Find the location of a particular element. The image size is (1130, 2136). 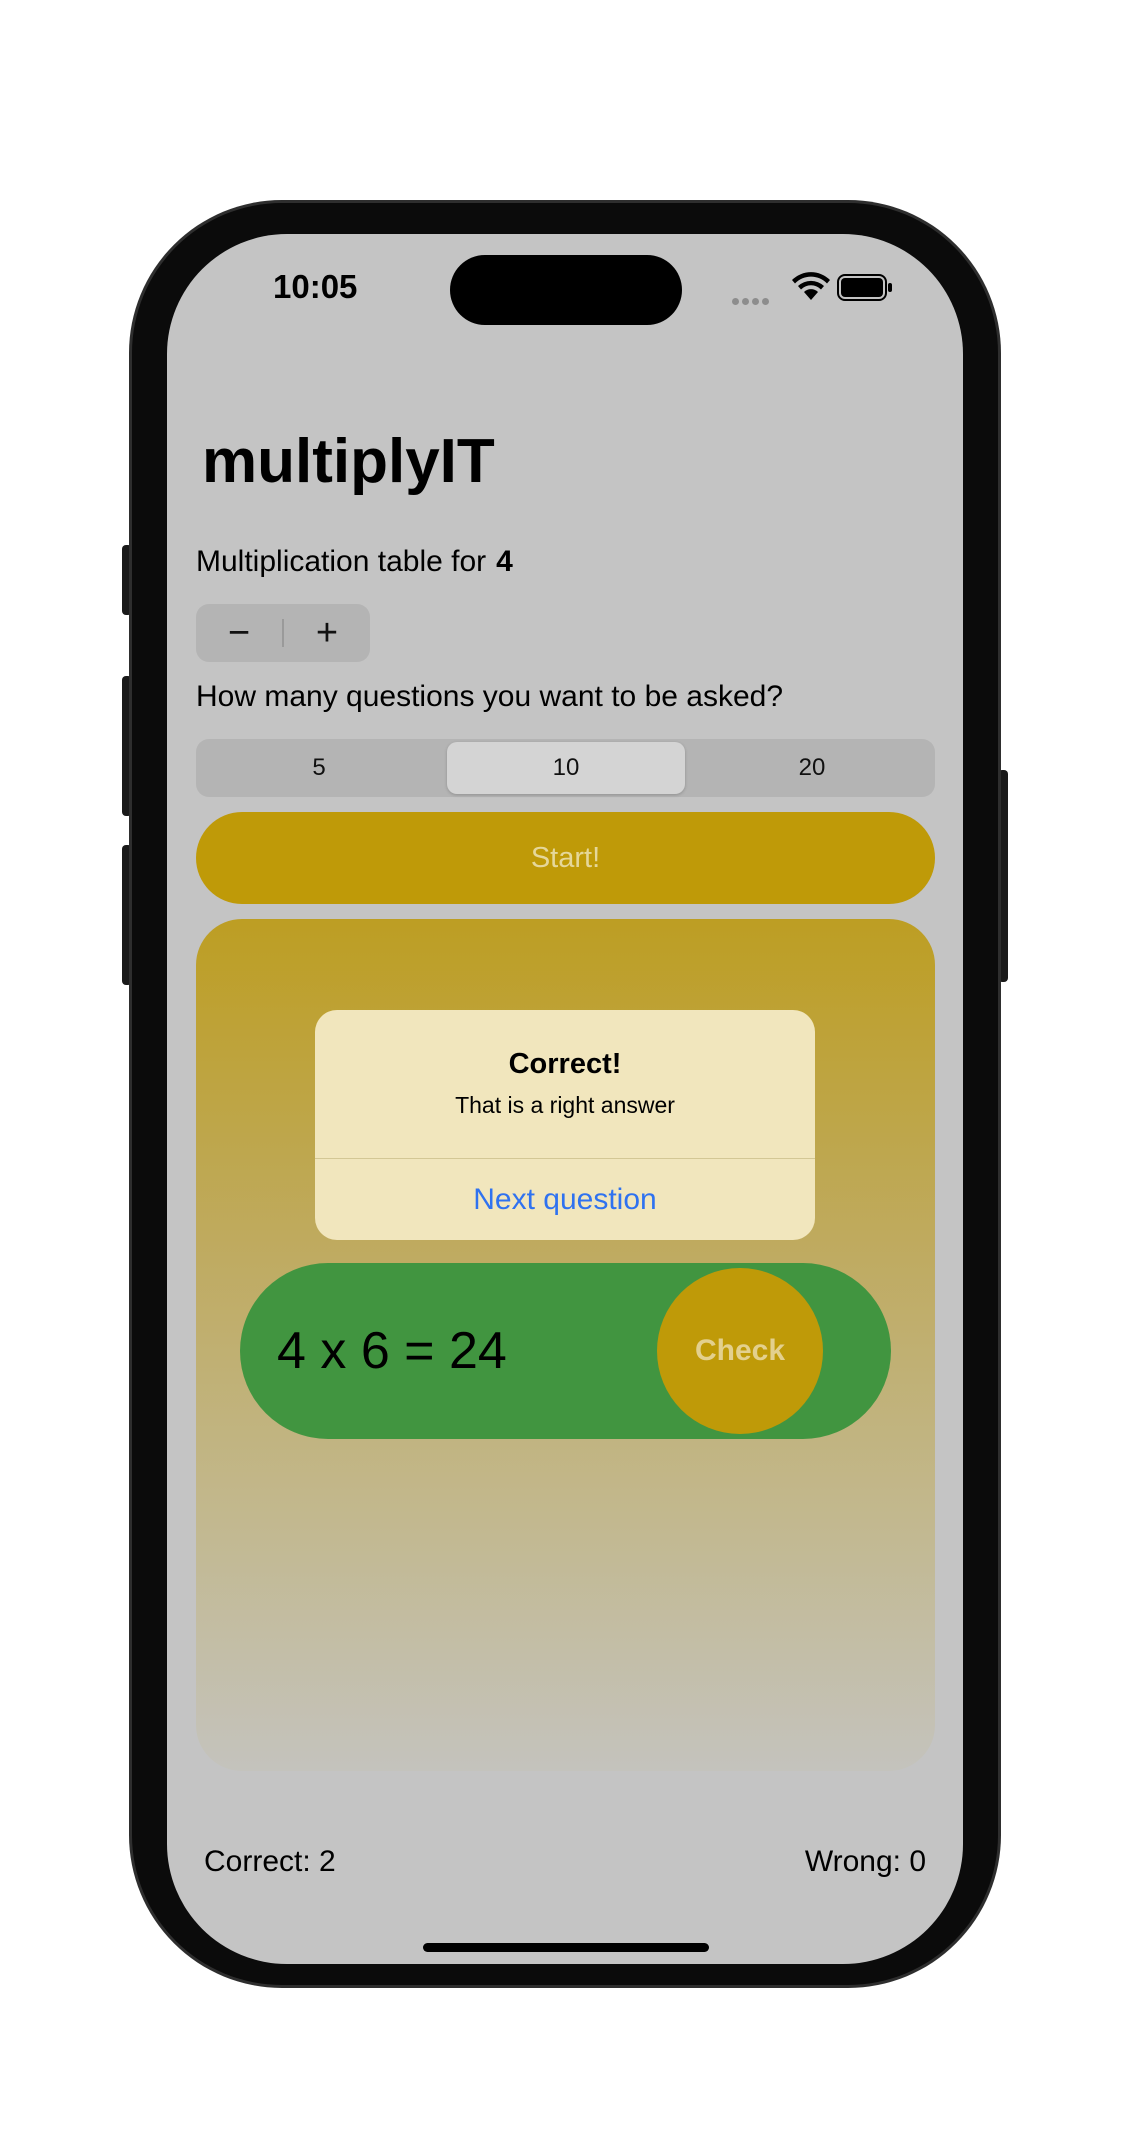

correct-count: Correct: 2 is located at coordinates (270, 1861).